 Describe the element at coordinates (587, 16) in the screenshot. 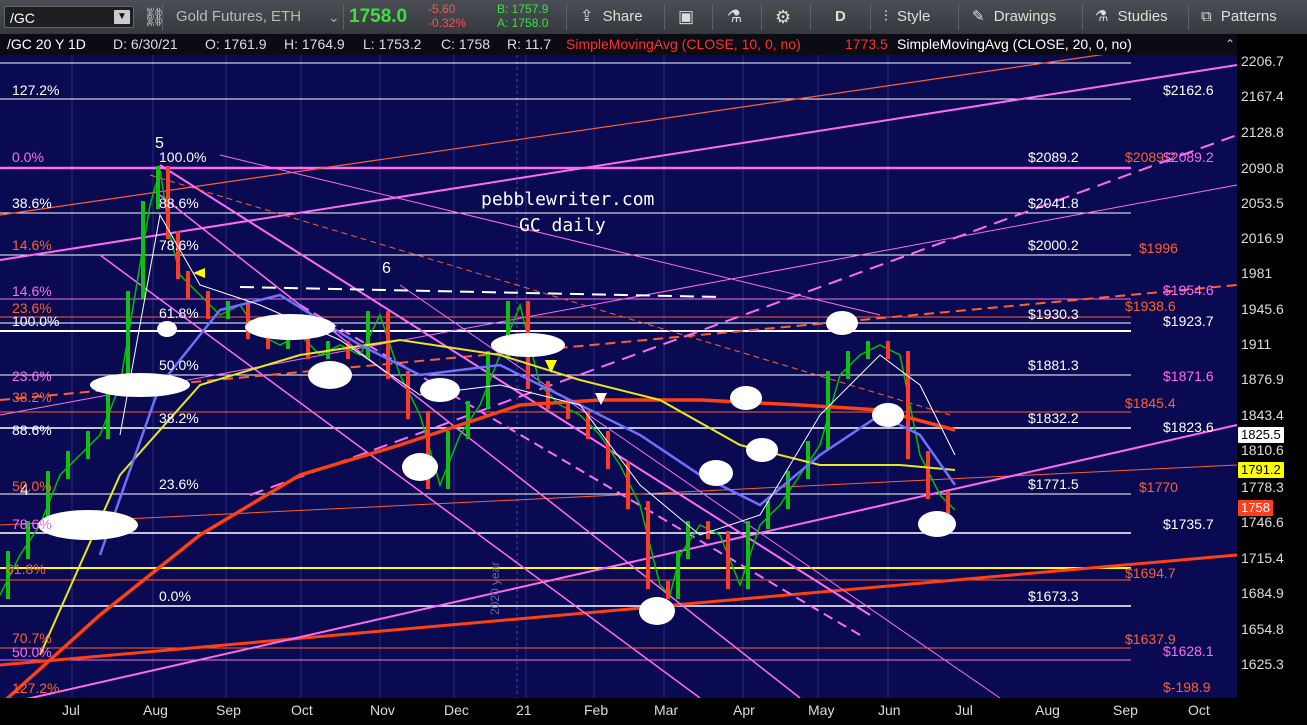

I see `share-icon: ⇪` at that location.